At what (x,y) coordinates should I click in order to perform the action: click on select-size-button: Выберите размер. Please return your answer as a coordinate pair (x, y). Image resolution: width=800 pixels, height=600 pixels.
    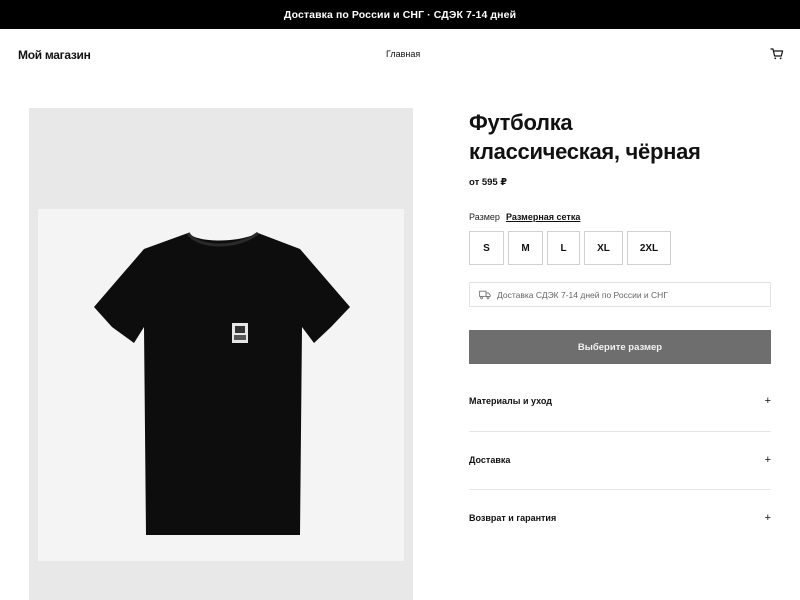
    Looking at the image, I should click on (620, 347).